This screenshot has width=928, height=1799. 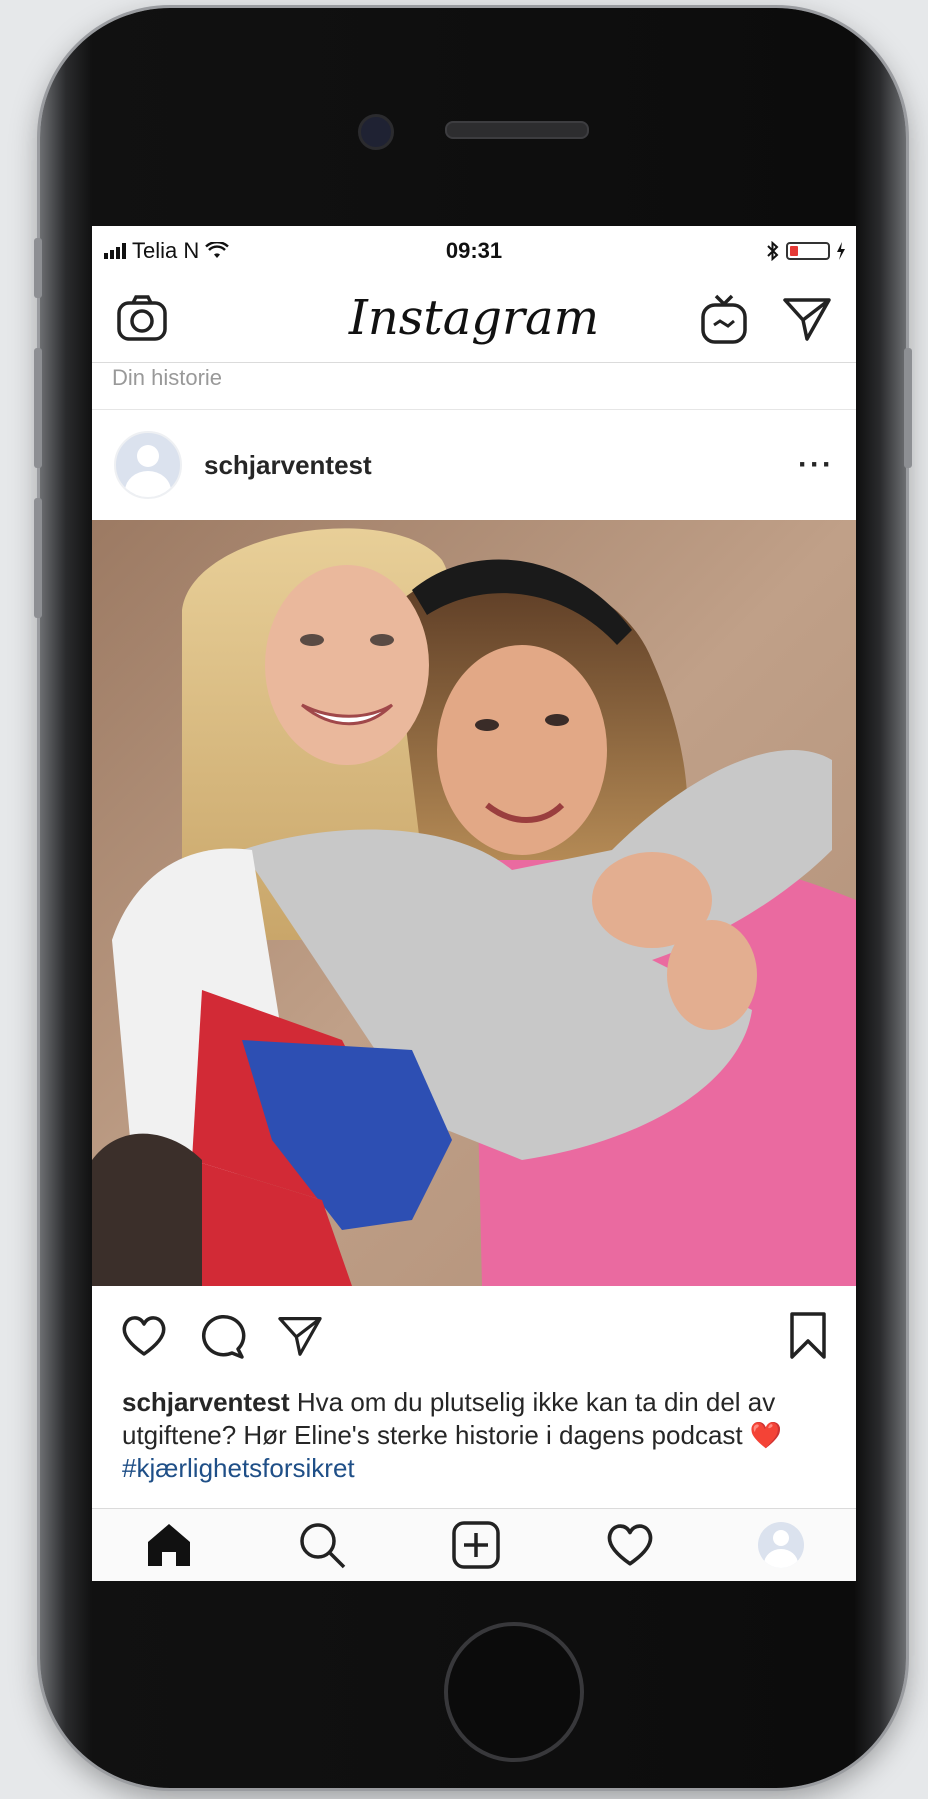 I want to click on volume-up-button, so click(x=38, y=408).